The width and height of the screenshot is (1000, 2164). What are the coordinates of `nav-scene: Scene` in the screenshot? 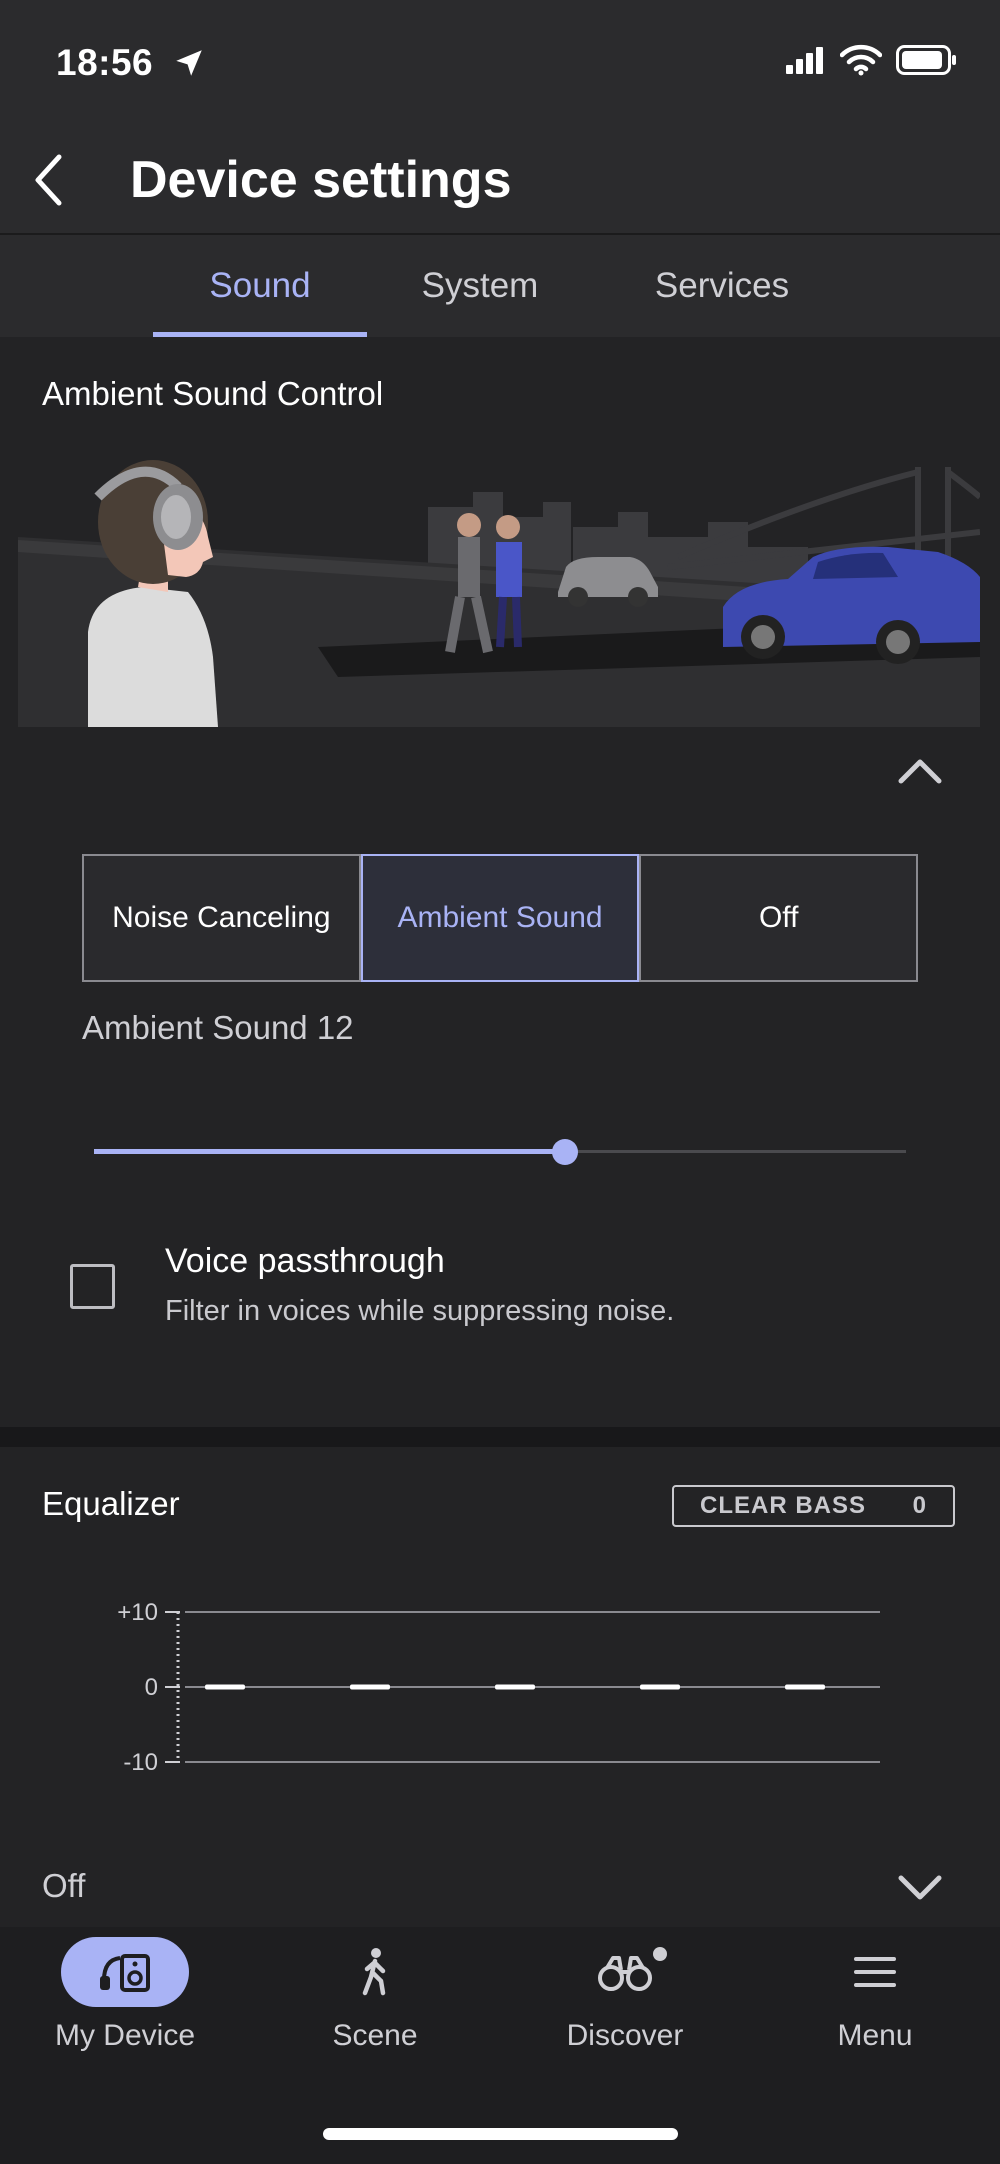 It's located at (375, 1997).